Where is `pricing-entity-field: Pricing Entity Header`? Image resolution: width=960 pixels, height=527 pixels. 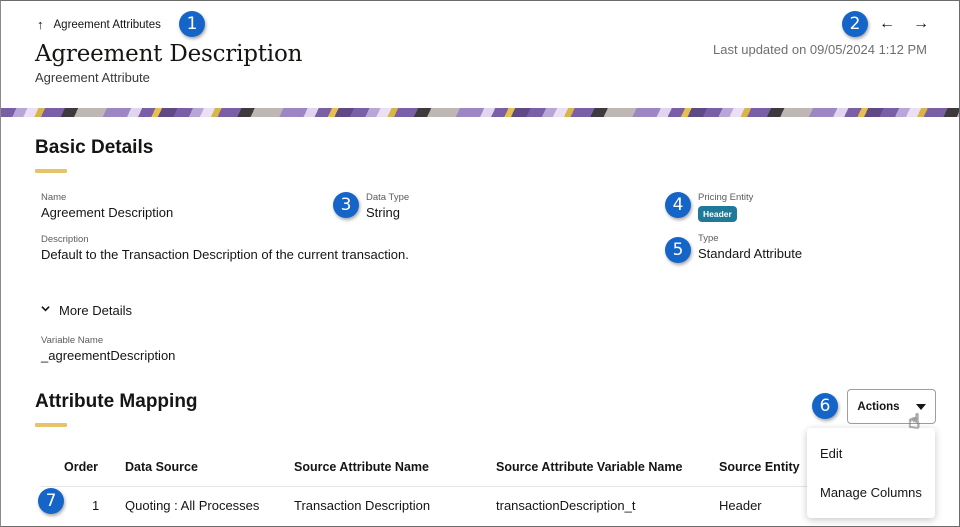 pricing-entity-field: Pricing Entity Header is located at coordinates (725, 207).